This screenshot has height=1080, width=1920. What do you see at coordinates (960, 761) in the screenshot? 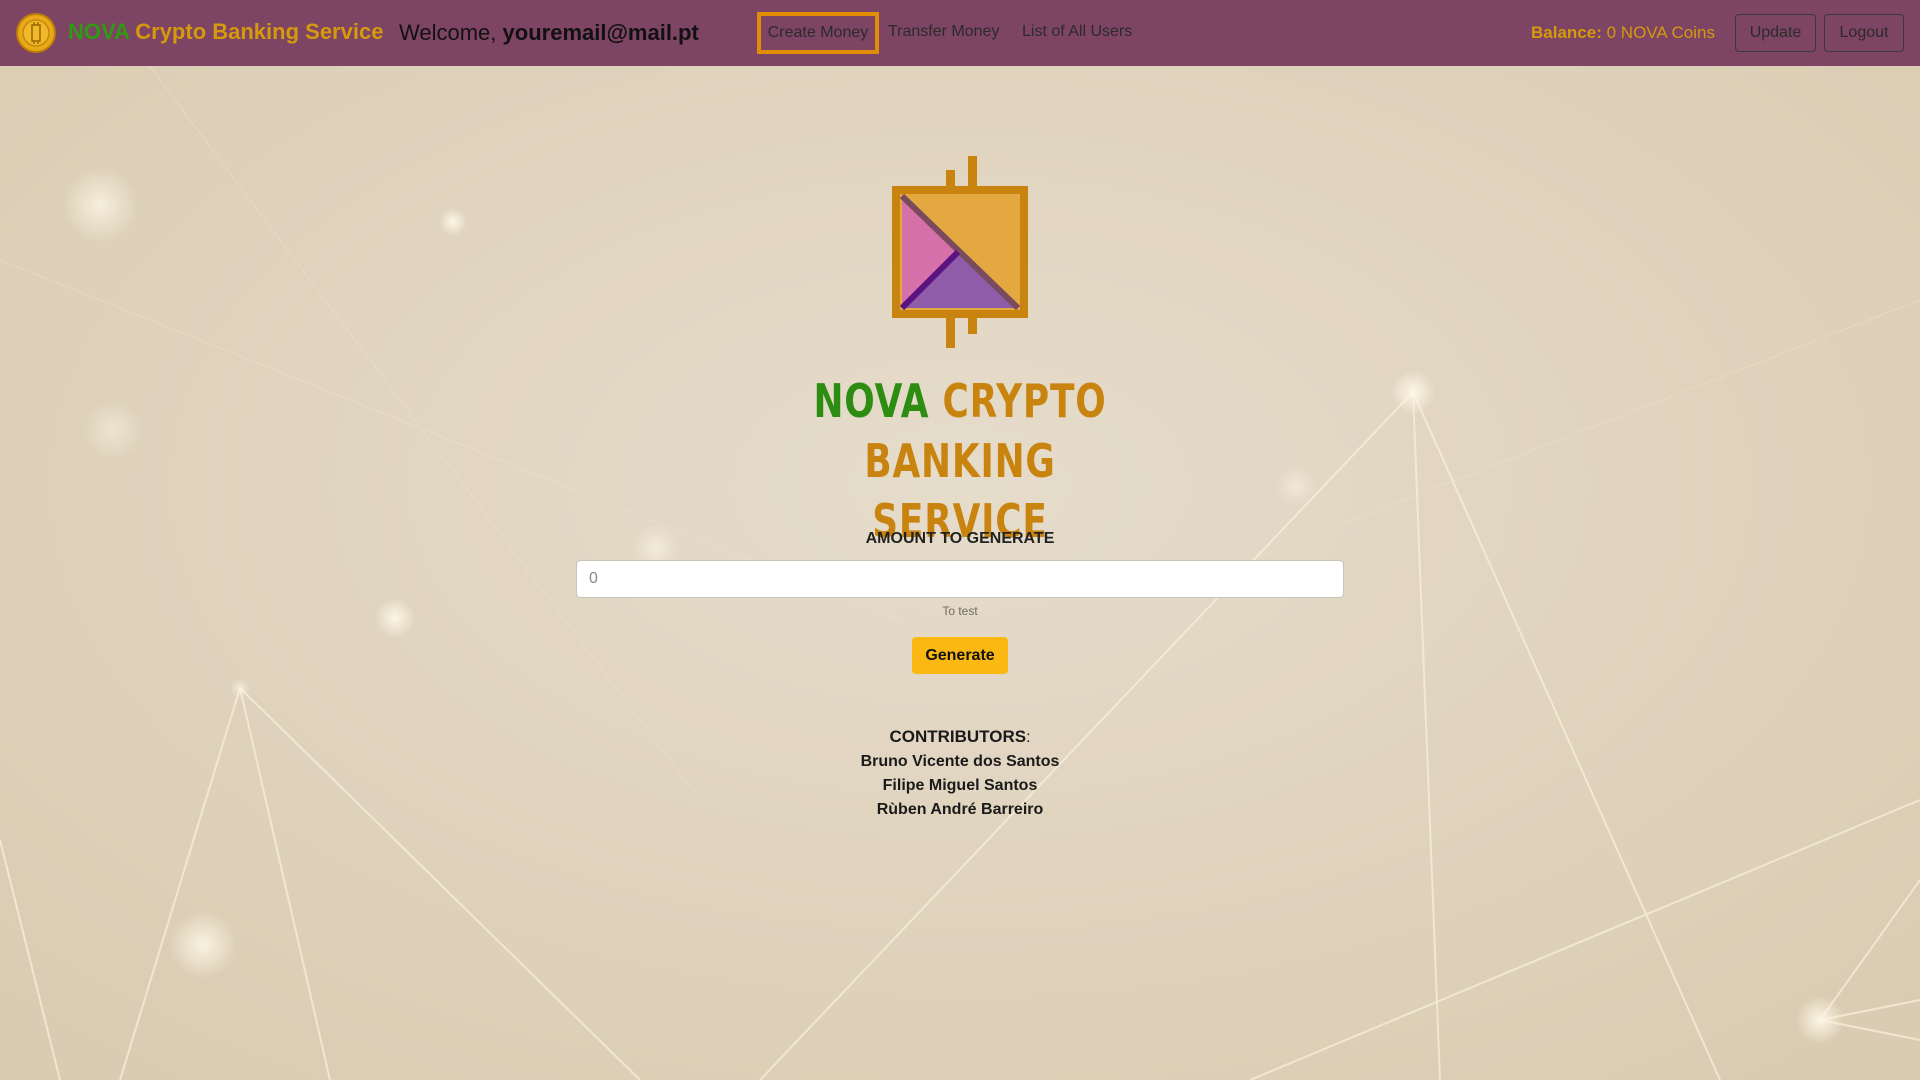
I see `contributor-name: Bruno Vicente dos Santos` at bounding box center [960, 761].